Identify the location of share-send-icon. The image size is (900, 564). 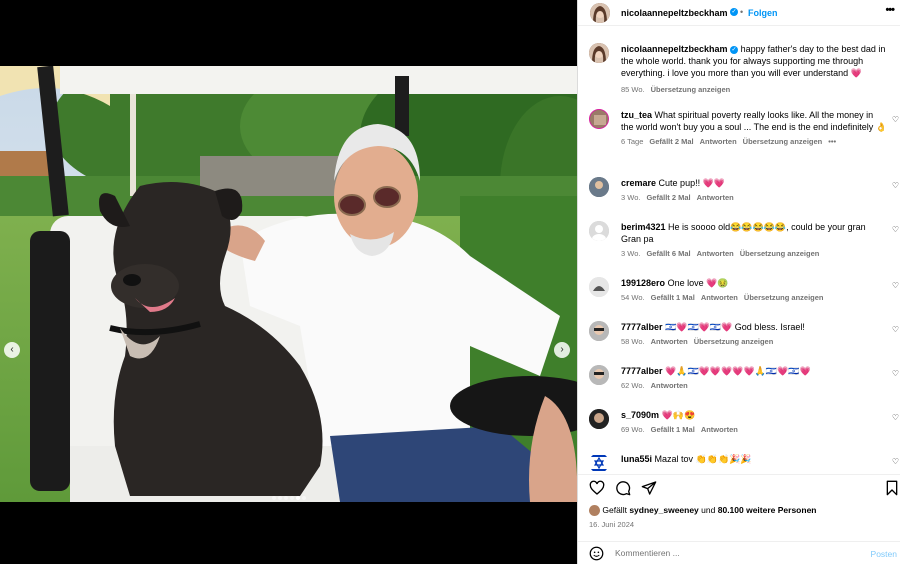
(649, 488).